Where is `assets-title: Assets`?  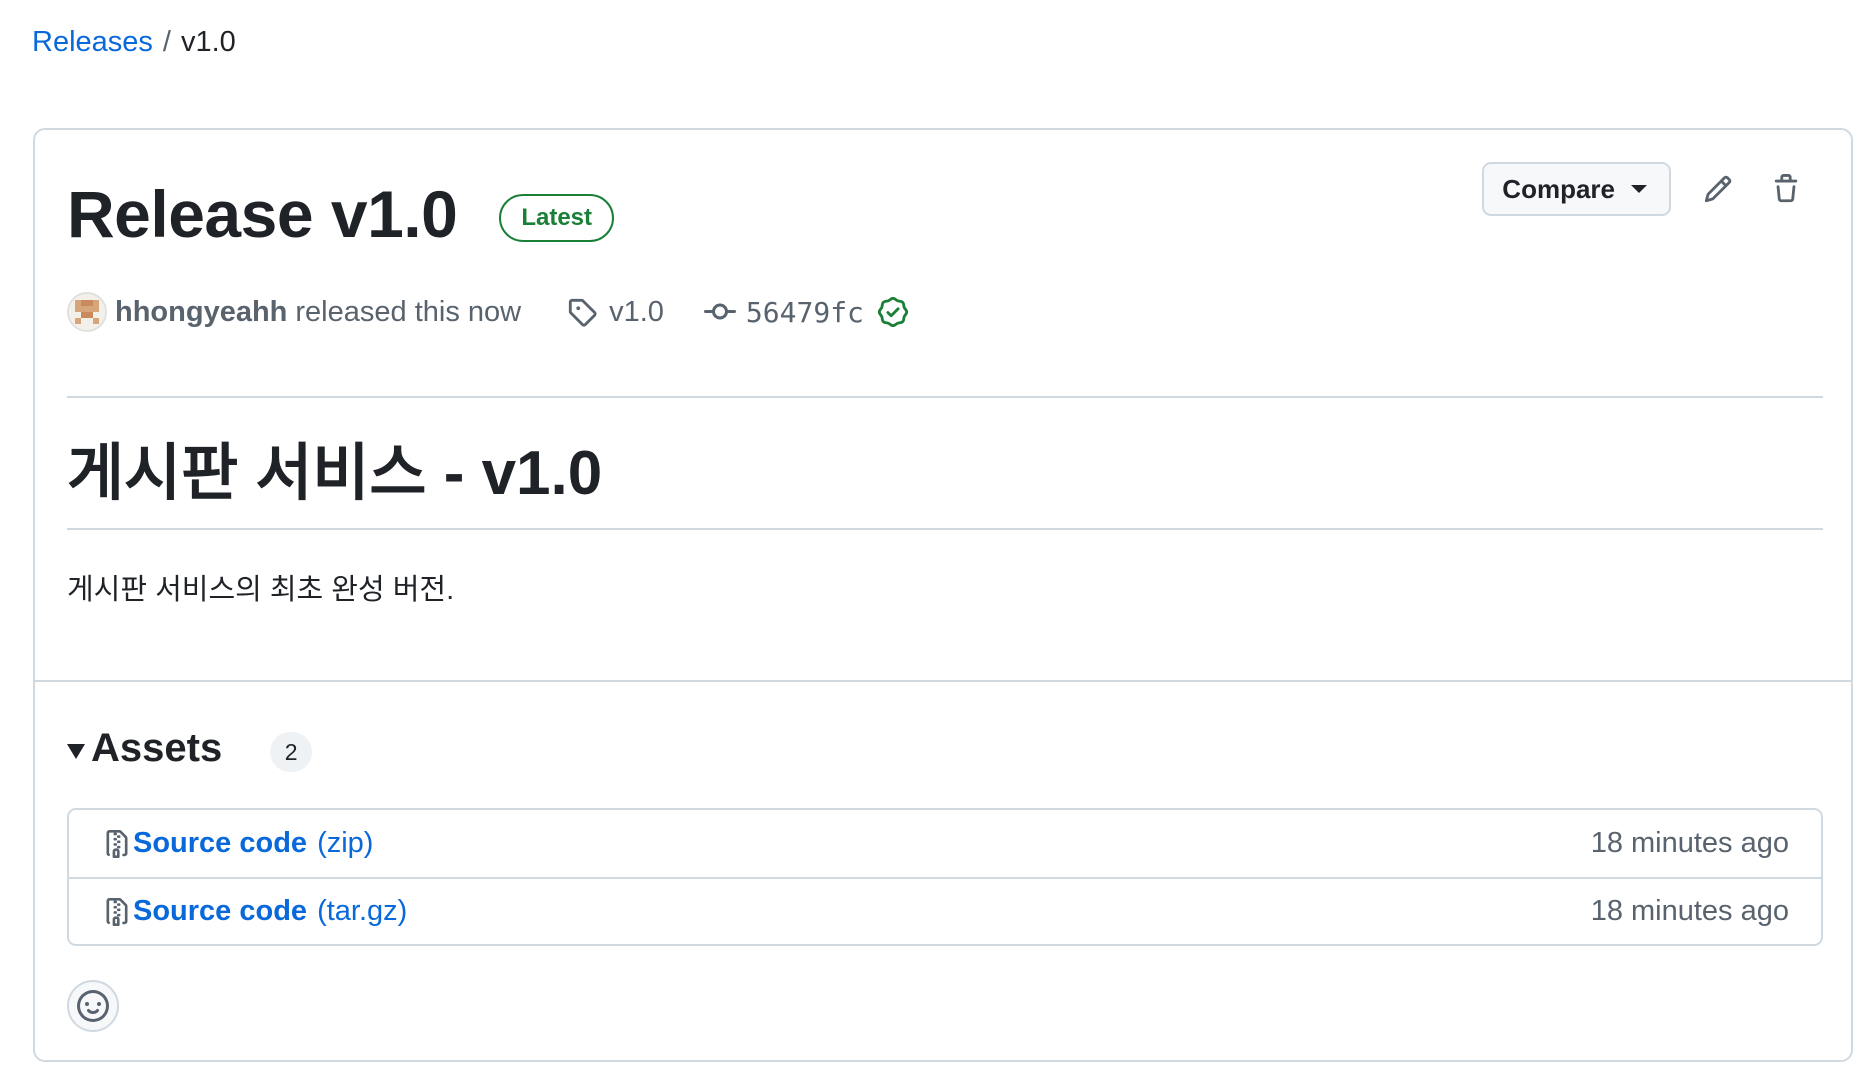
assets-title: Assets is located at coordinates (157, 748).